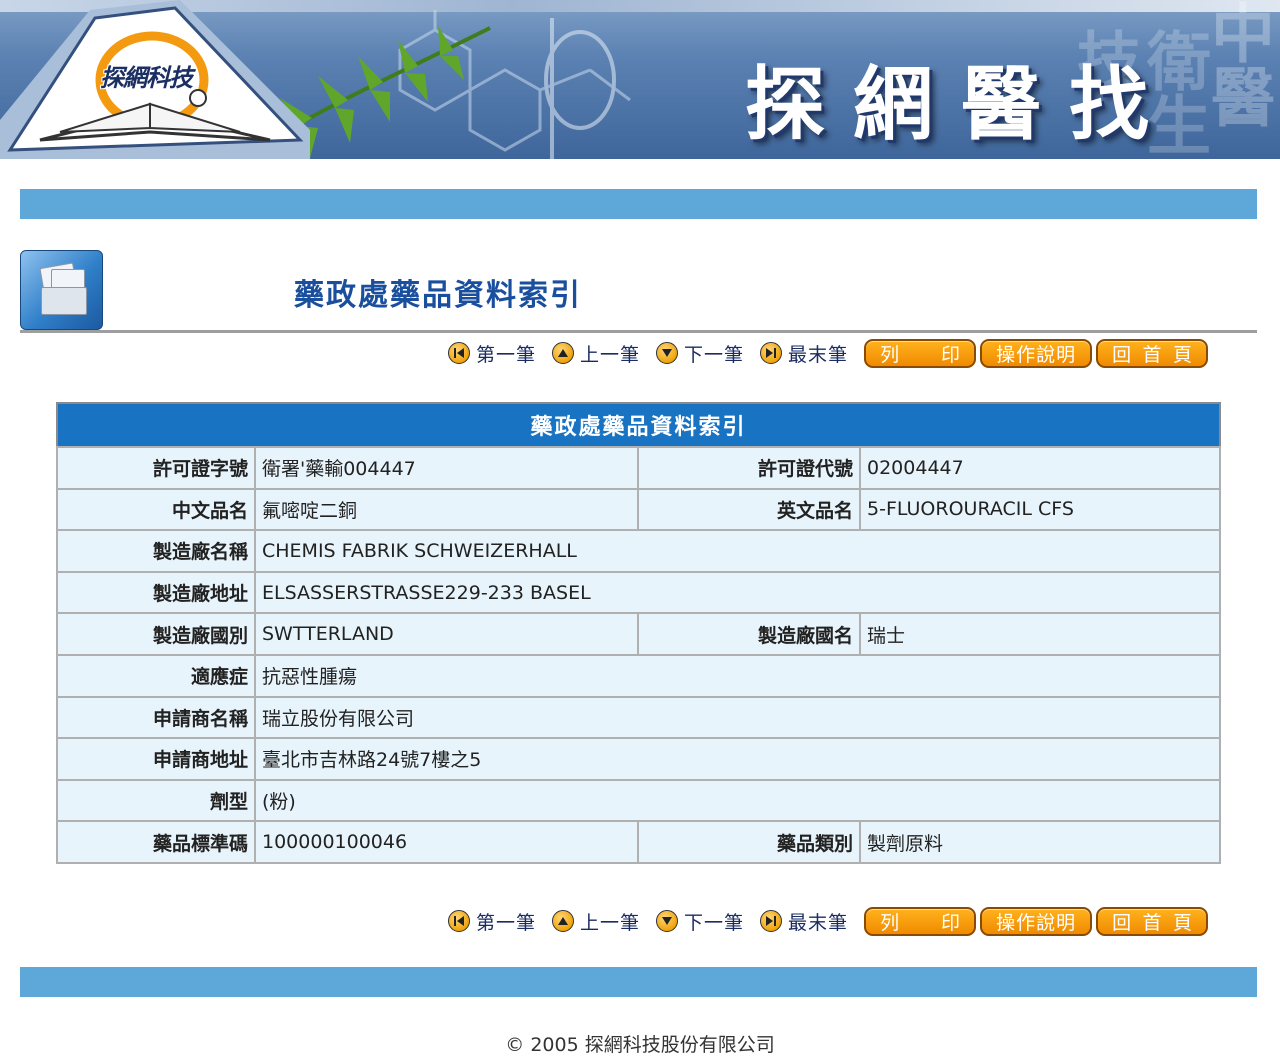 The width and height of the screenshot is (1280, 1057). What do you see at coordinates (638, 204) in the screenshot?
I see `top-accent-bar` at bounding box center [638, 204].